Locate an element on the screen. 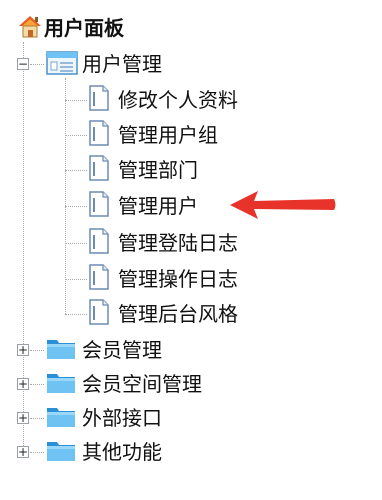 The image size is (382, 500). tree-item-label: 修改个人资料 is located at coordinates (178, 100).